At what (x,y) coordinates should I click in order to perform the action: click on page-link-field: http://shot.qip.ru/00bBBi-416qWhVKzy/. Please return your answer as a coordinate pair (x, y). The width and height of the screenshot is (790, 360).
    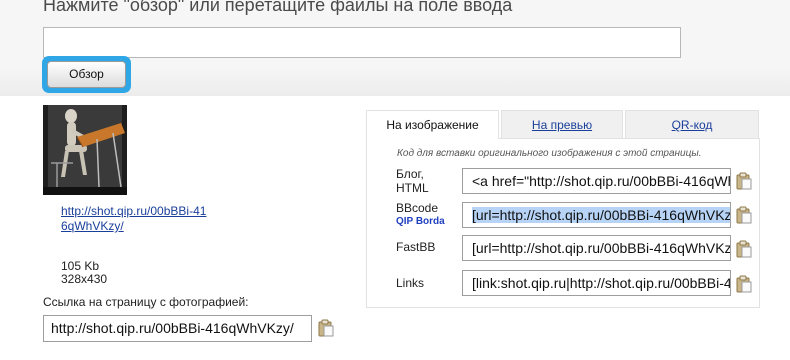
    Looking at the image, I should click on (177, 328).